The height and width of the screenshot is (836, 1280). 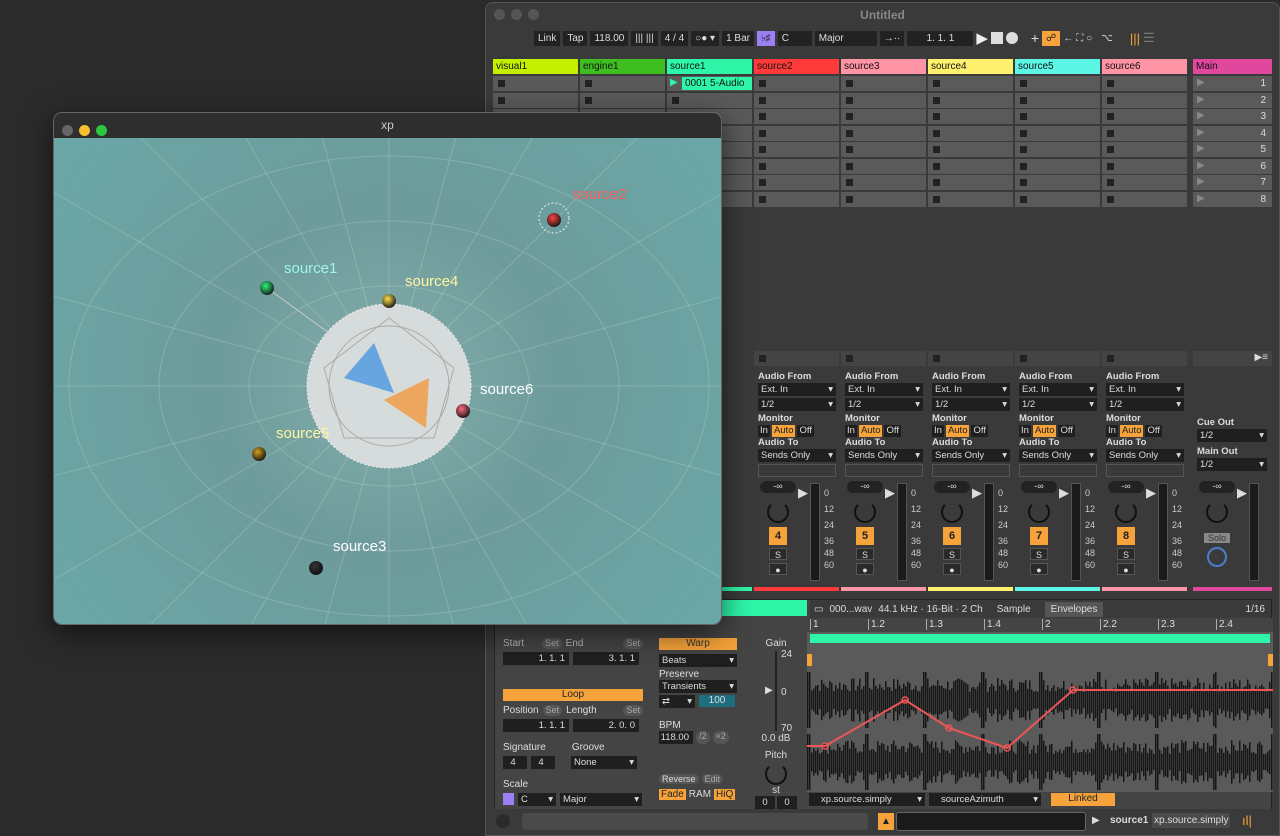 I want to click on fade-button: Fade, so click(x=672, y=794).